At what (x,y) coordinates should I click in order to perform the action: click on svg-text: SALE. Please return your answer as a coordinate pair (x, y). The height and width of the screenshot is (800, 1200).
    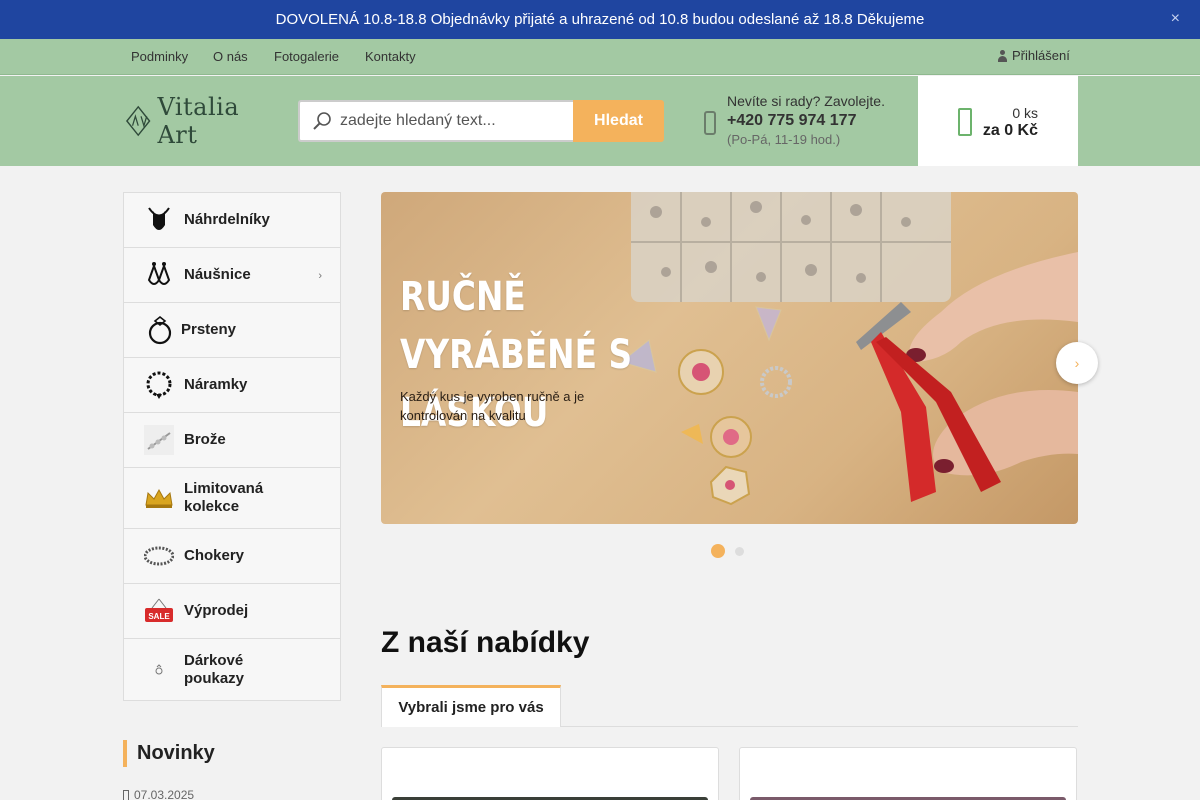
    Looking at the image, I should click on (159, 616).